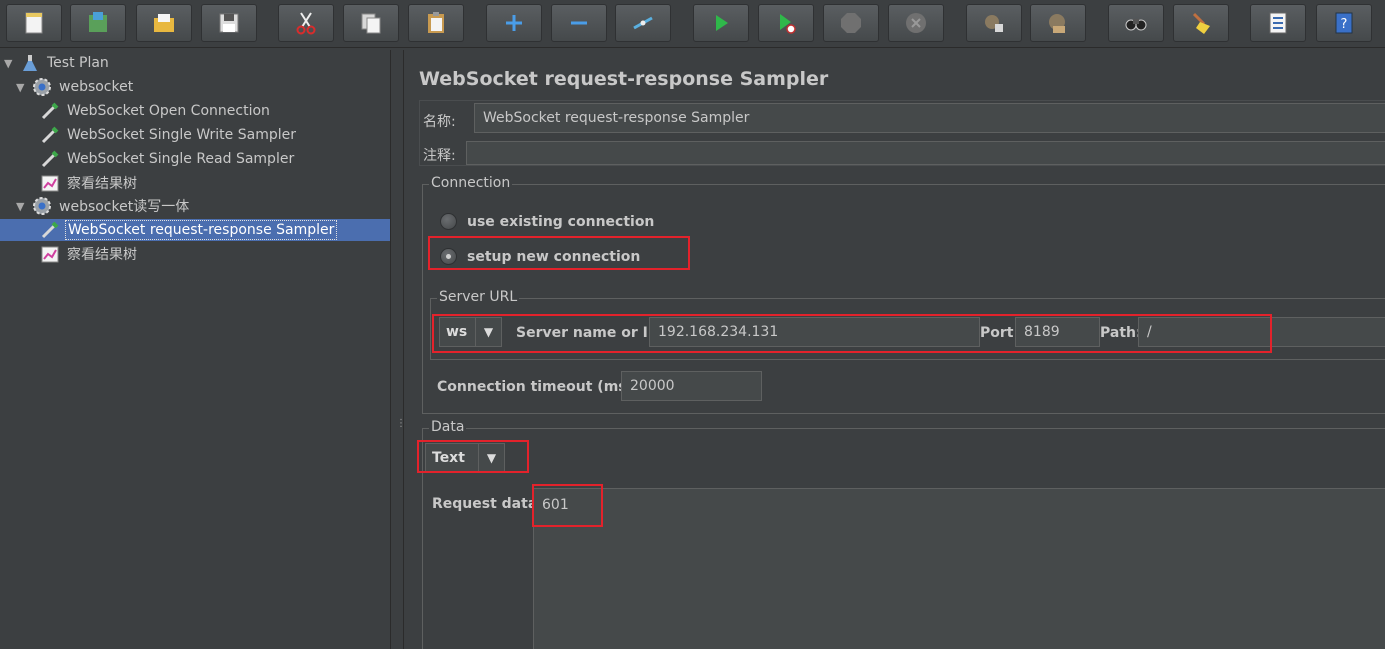  Describe the element at coordinates (439, 122) in the screenshot. I see `name-label: 名称:` at that location.